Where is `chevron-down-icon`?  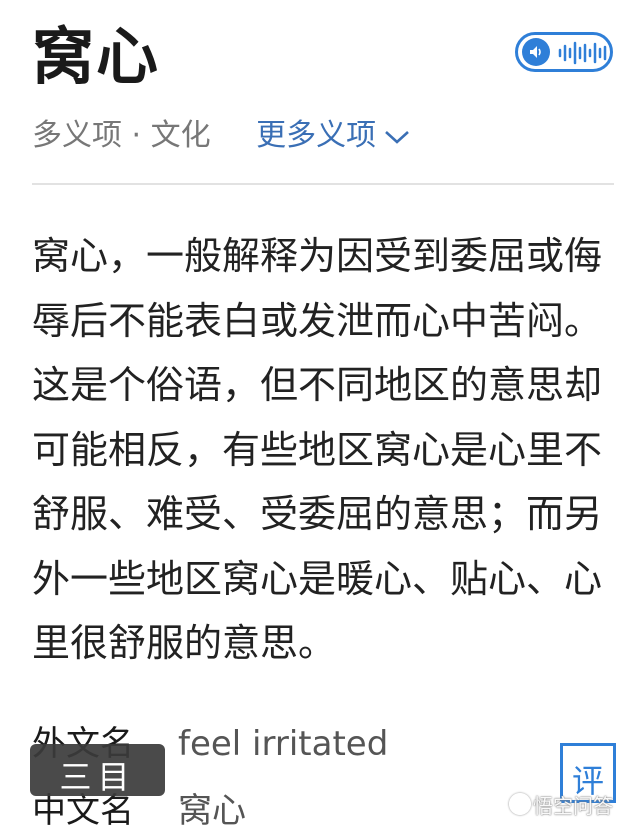 chevron-down-icon is located at coordinates (397, 137).